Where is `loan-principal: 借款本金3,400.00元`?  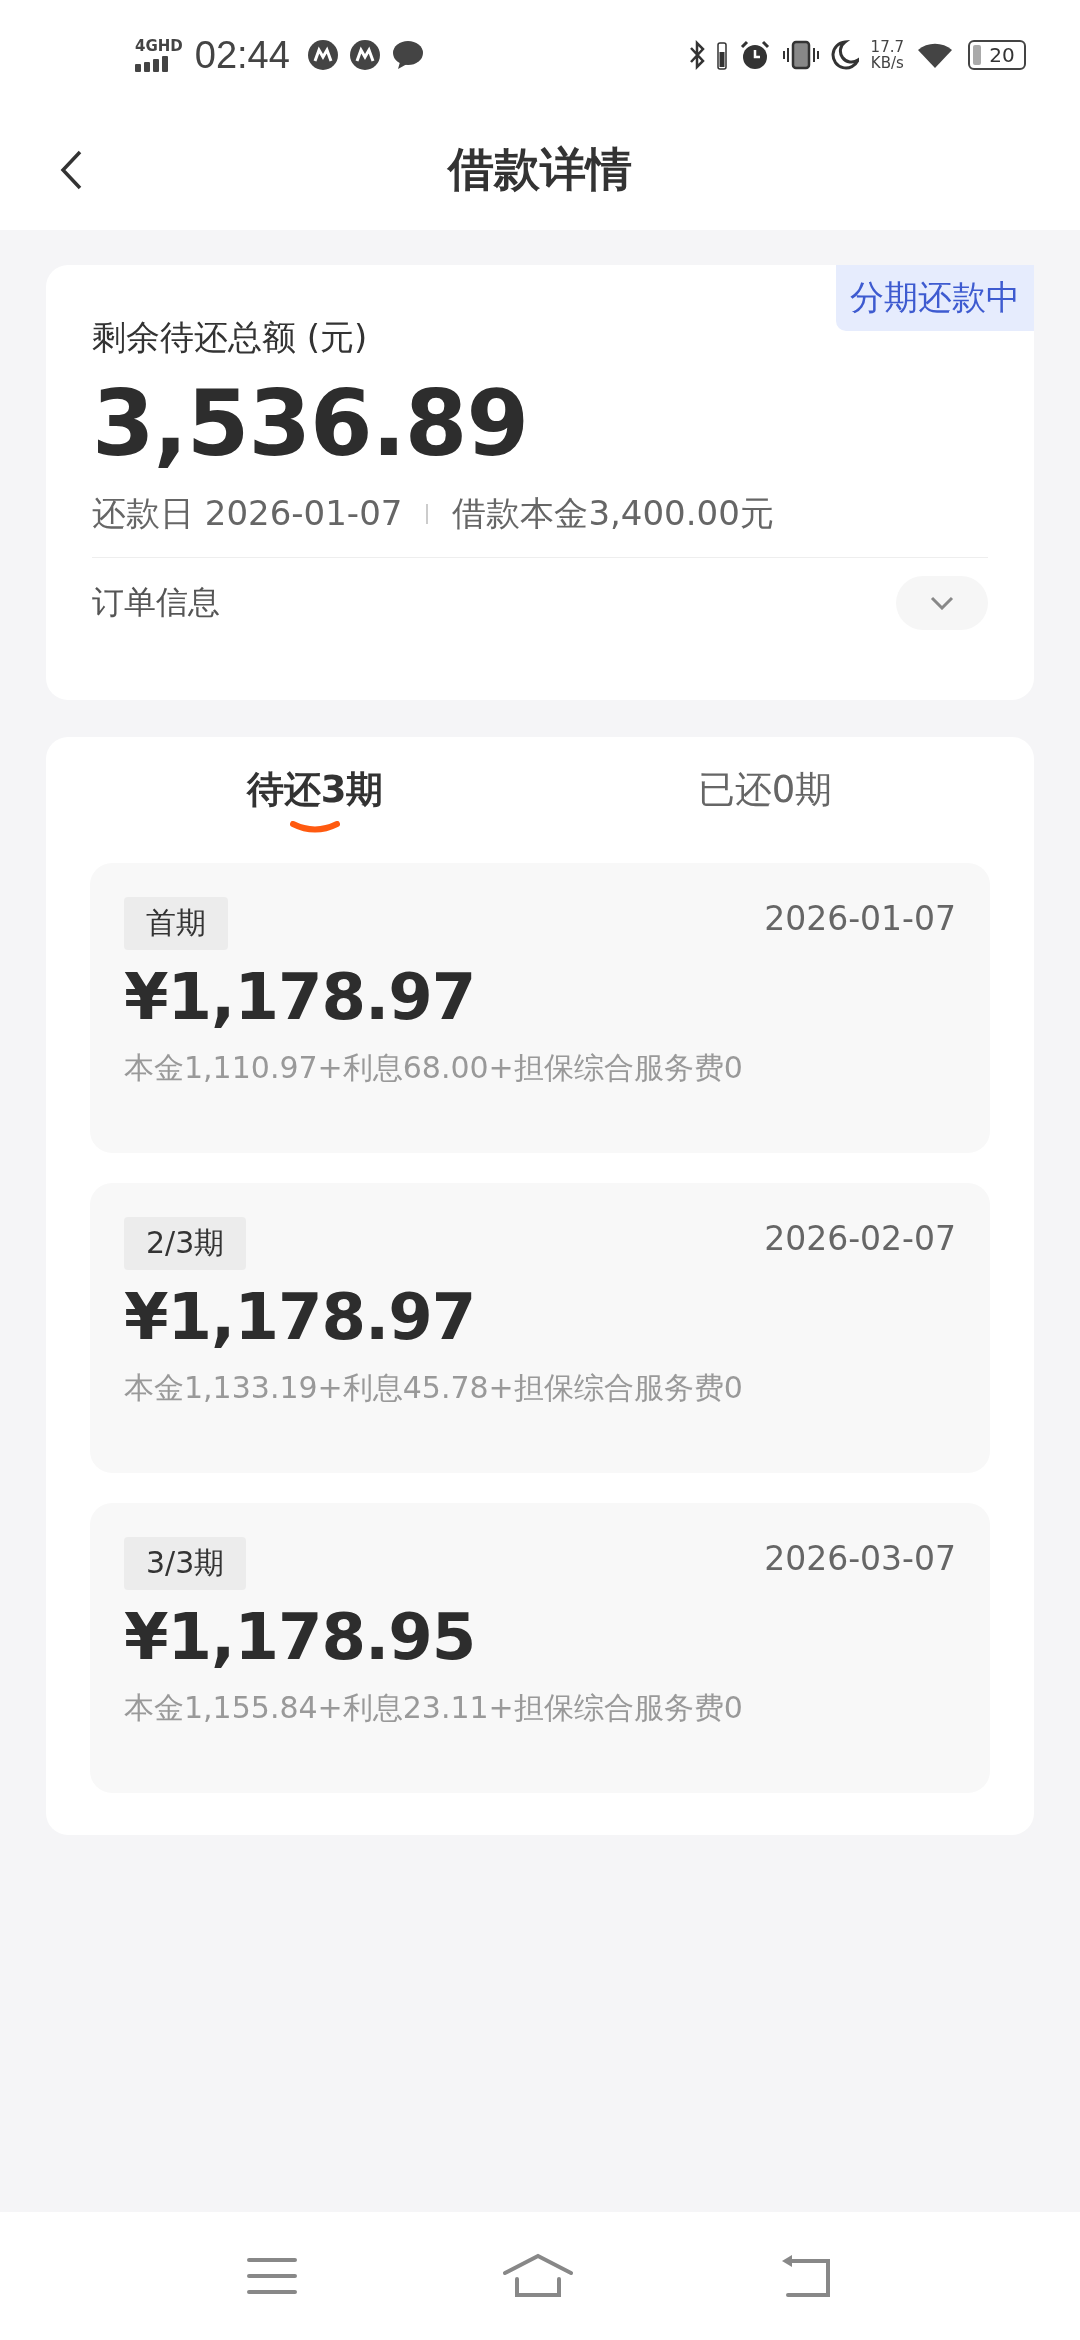 loan-principal: 借款本金3,400.00元 is located at coordinates (613, 513).